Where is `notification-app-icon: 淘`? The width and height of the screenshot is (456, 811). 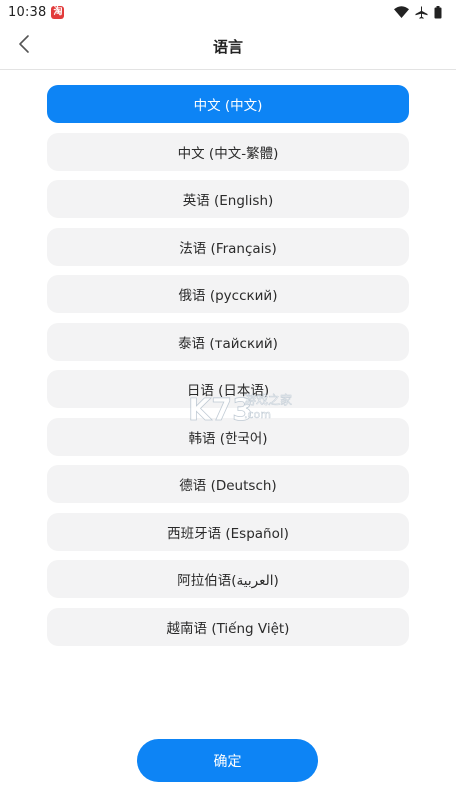 notification-app-icon: 淘 is located at coordinates (58, 12).